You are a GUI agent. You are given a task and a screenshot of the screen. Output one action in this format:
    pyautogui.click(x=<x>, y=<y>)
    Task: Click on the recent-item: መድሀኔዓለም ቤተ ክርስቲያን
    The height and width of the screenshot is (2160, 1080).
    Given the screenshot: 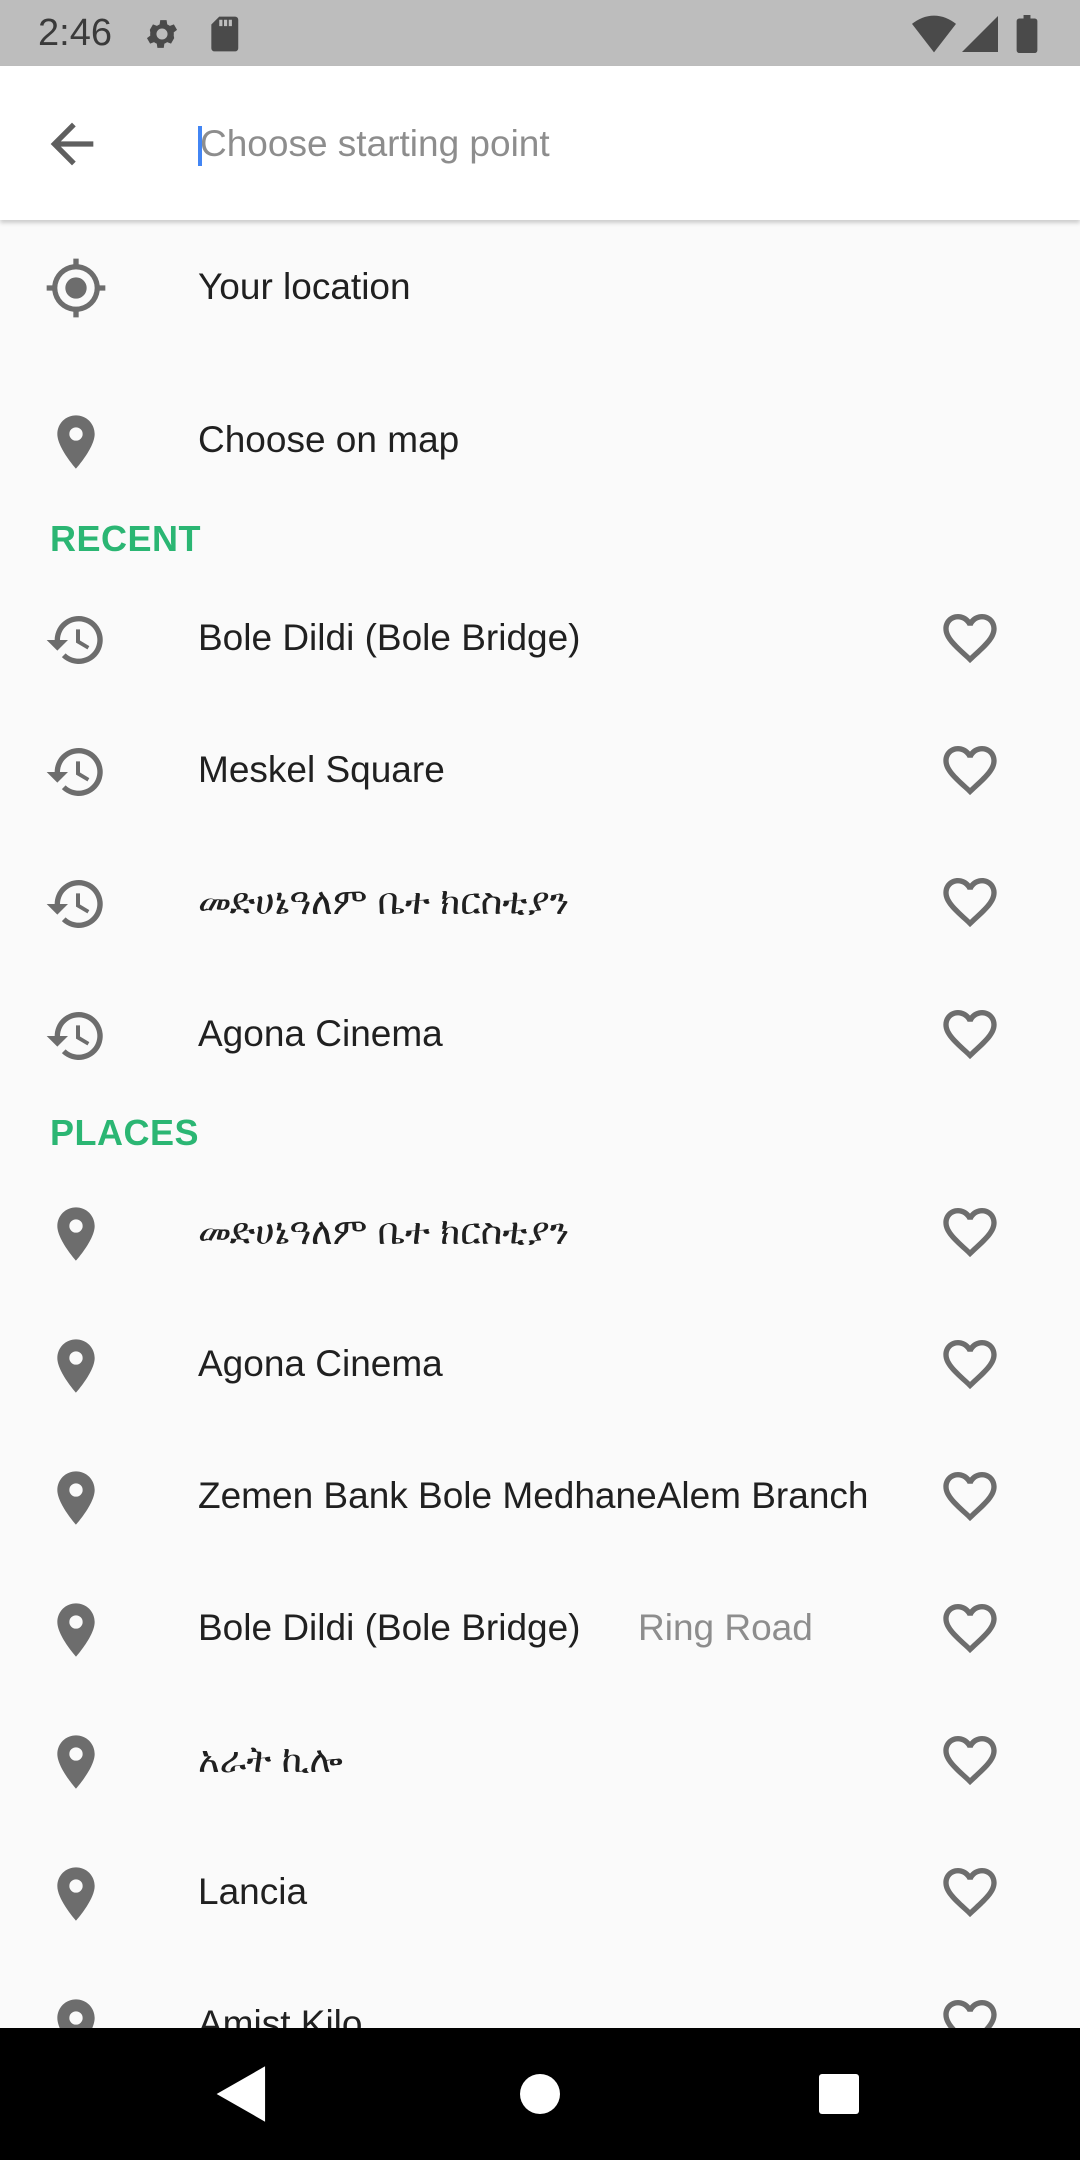 What is the action you would take?
    pyautogui.click(x=540, y=902)
    